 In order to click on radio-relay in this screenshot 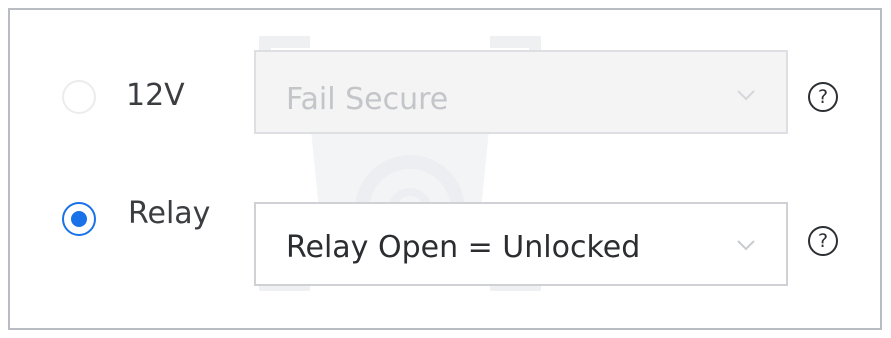, I will do `click(79, 219)`.